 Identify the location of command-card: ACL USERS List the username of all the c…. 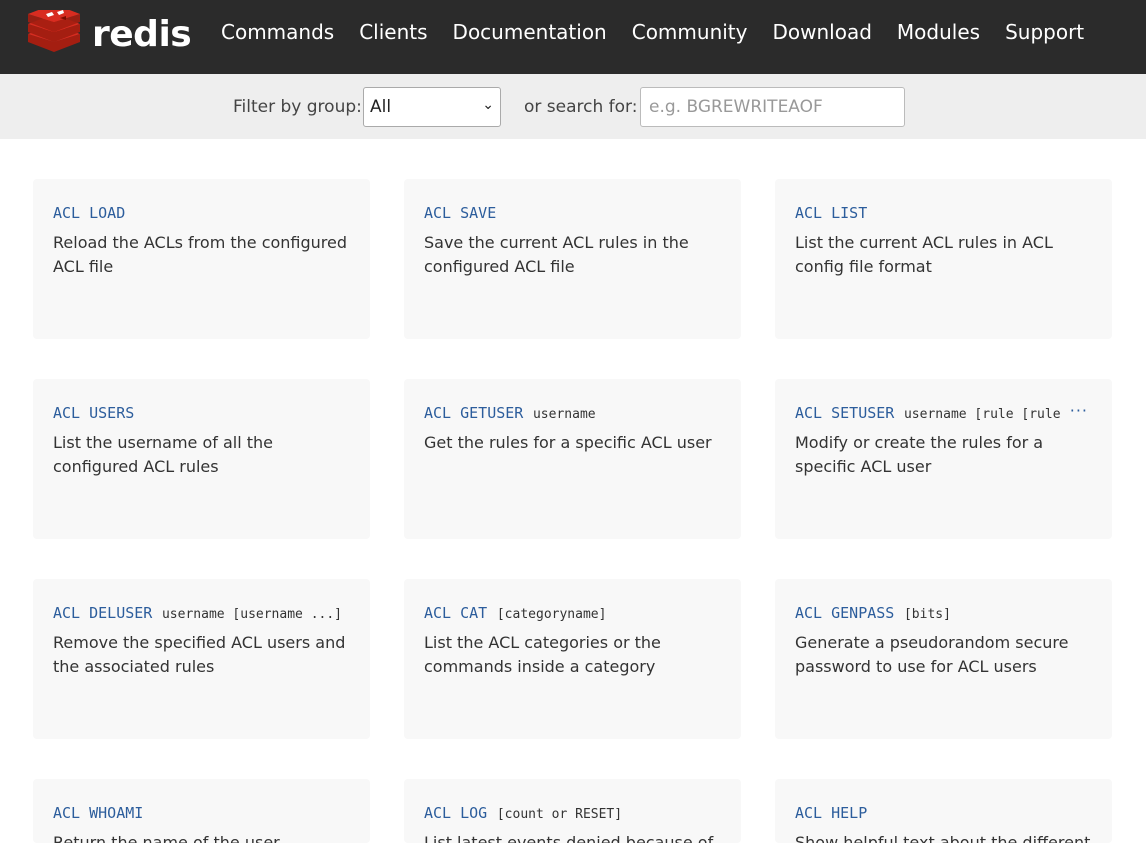
(201, 459).